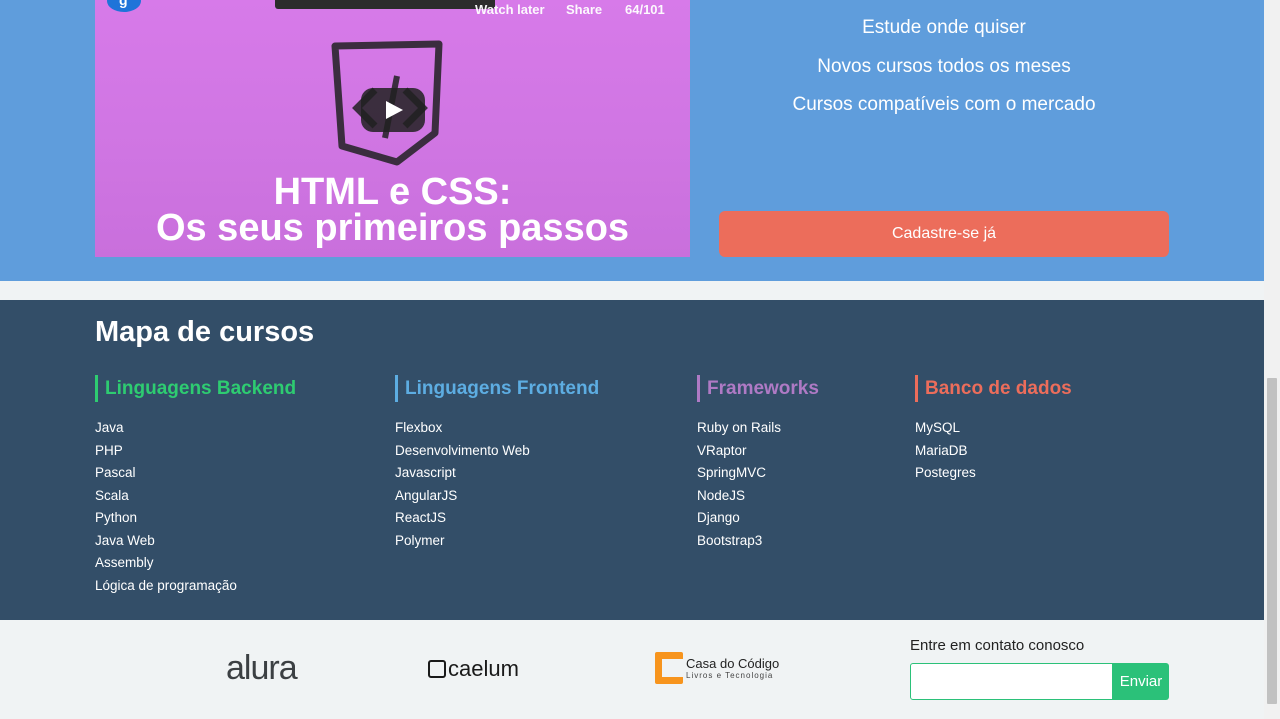  I want to click on send-button: Enviar, so click(1141, 681).